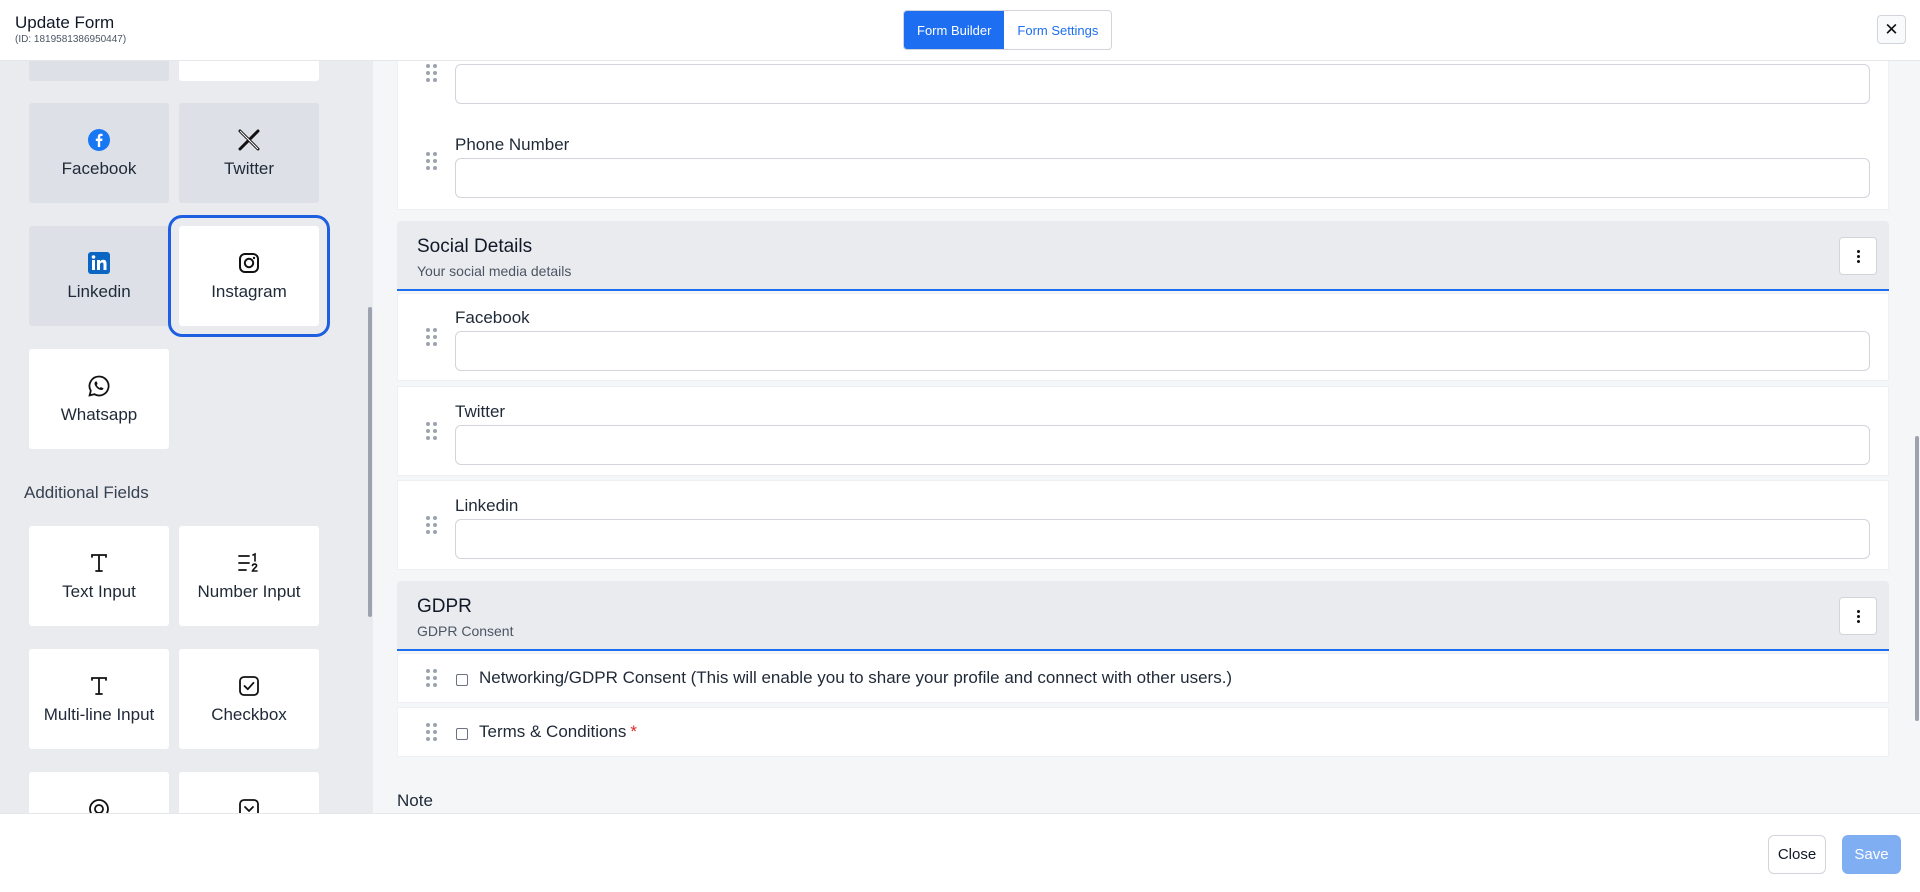  Describe the element at coordinates (1162, 178) in the screenshot. I see `phone-input` at that location.